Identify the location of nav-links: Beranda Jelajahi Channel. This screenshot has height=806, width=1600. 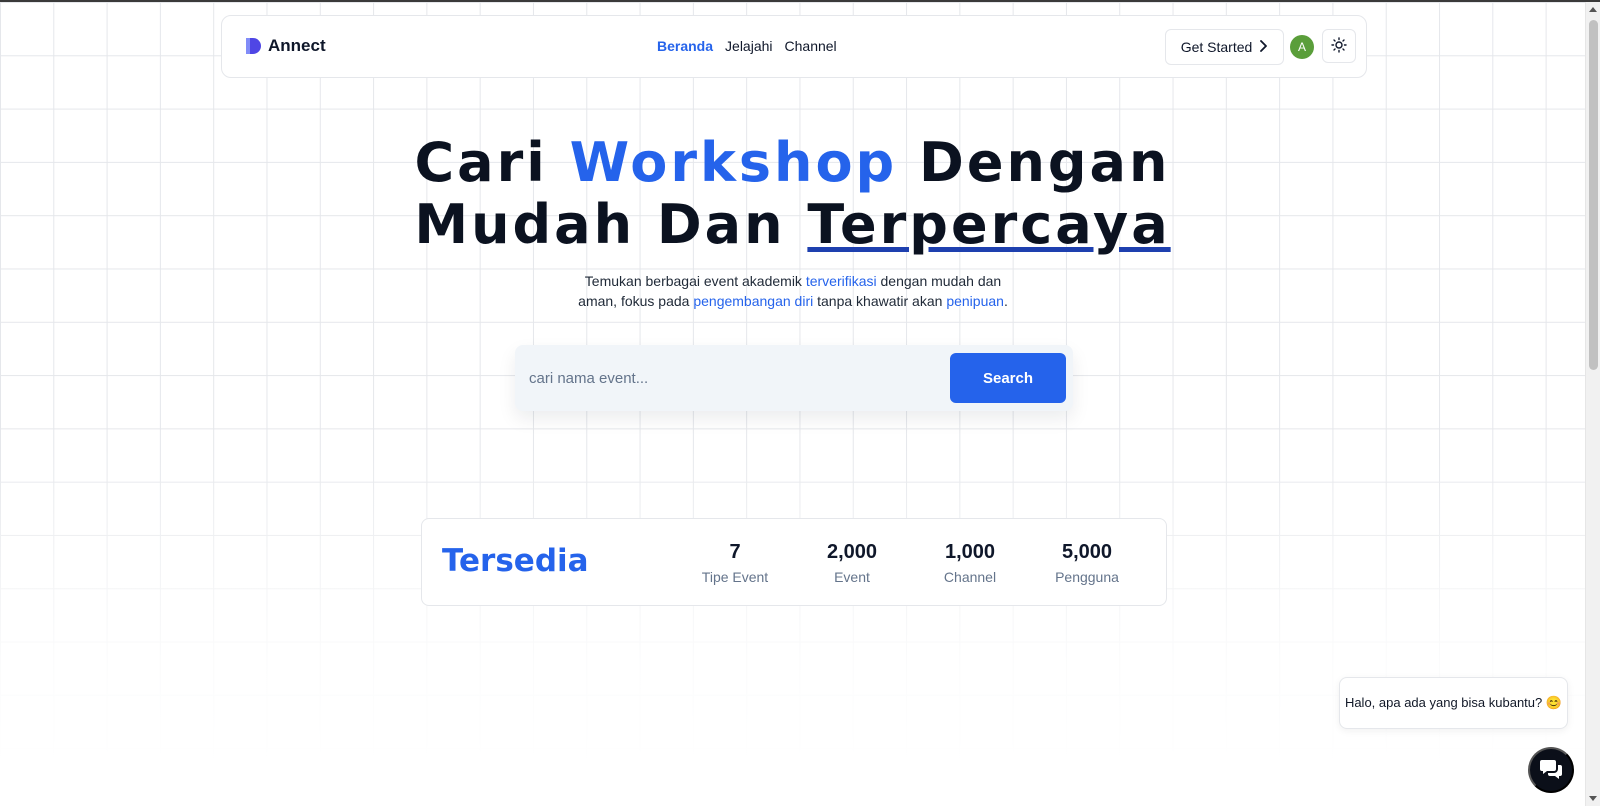
(747, 46).